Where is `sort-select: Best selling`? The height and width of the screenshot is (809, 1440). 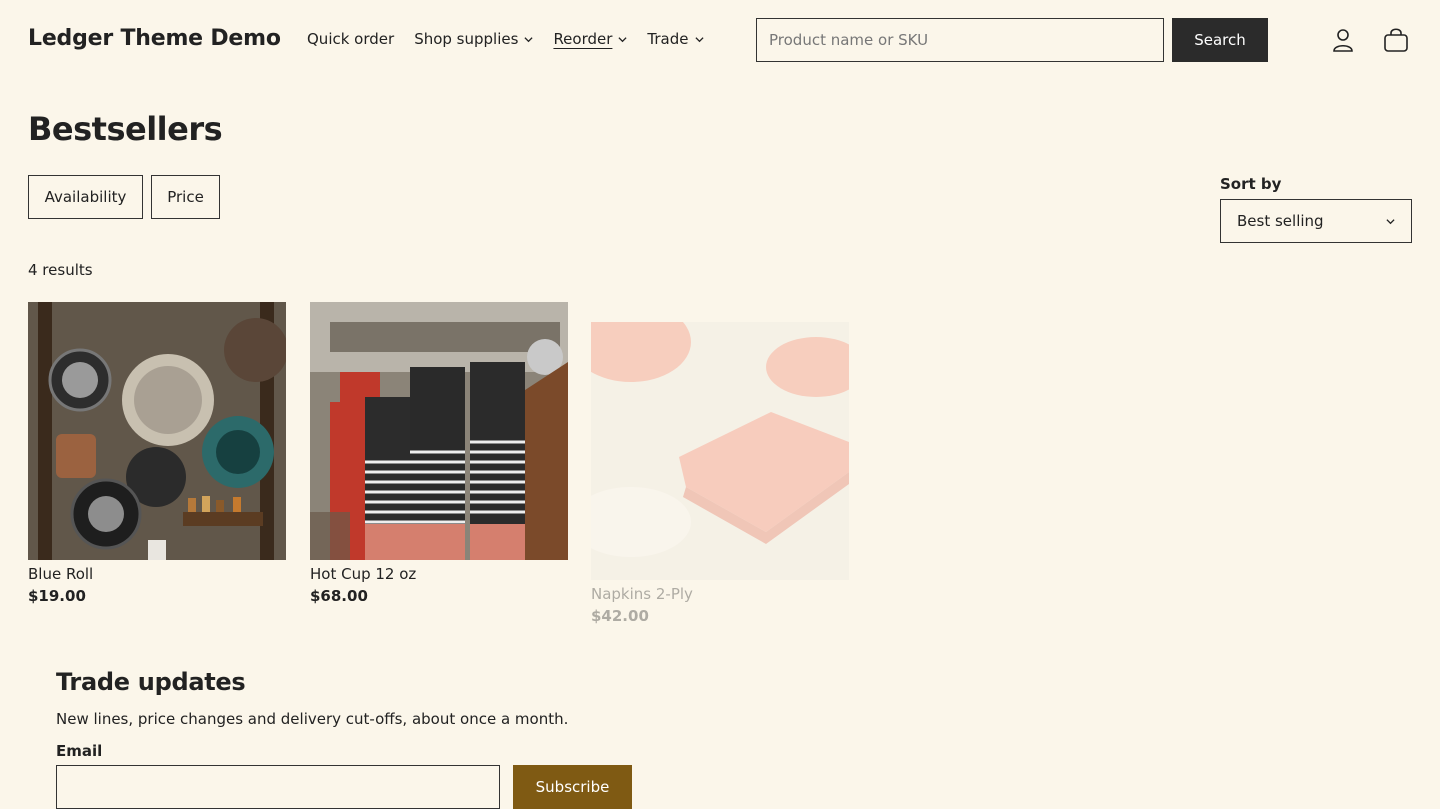
sort-select: Best selling is located at coordinates (1316, 221).